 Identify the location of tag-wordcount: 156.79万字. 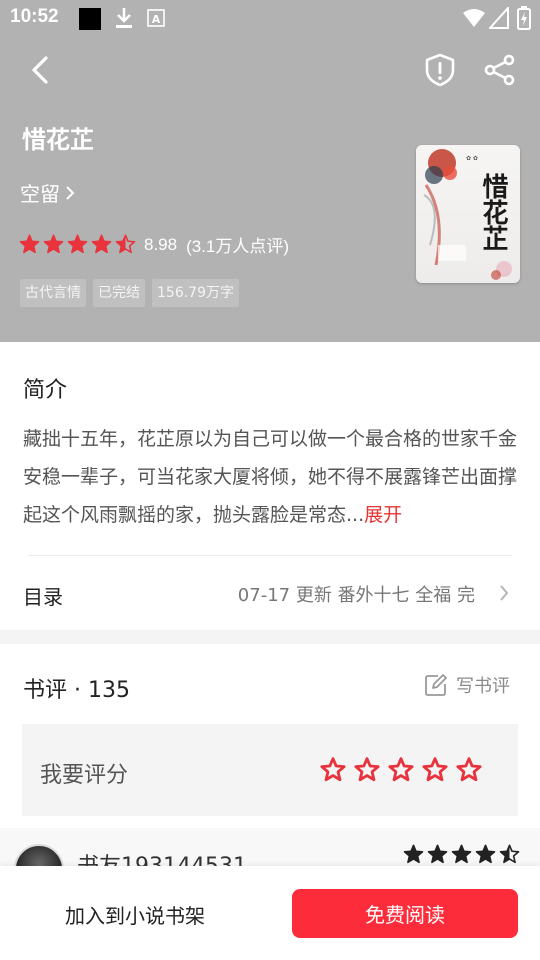
(195, 293).